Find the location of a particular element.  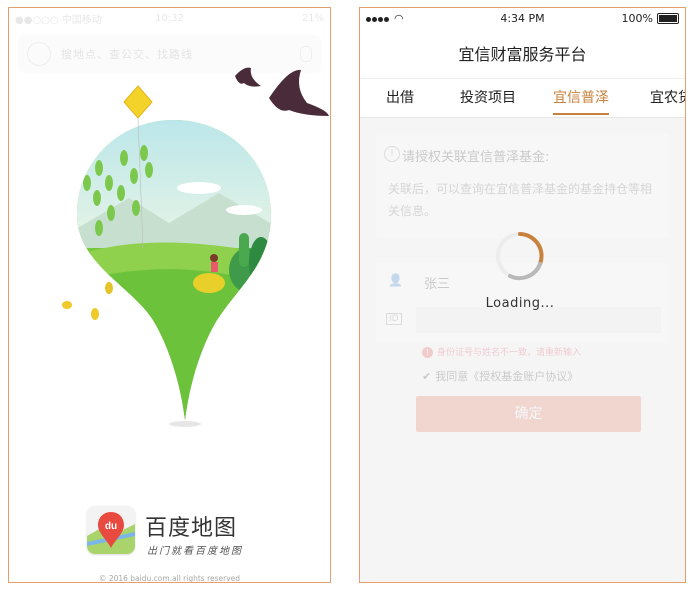

battery-label: 21% is located at coordinates (312, 18).